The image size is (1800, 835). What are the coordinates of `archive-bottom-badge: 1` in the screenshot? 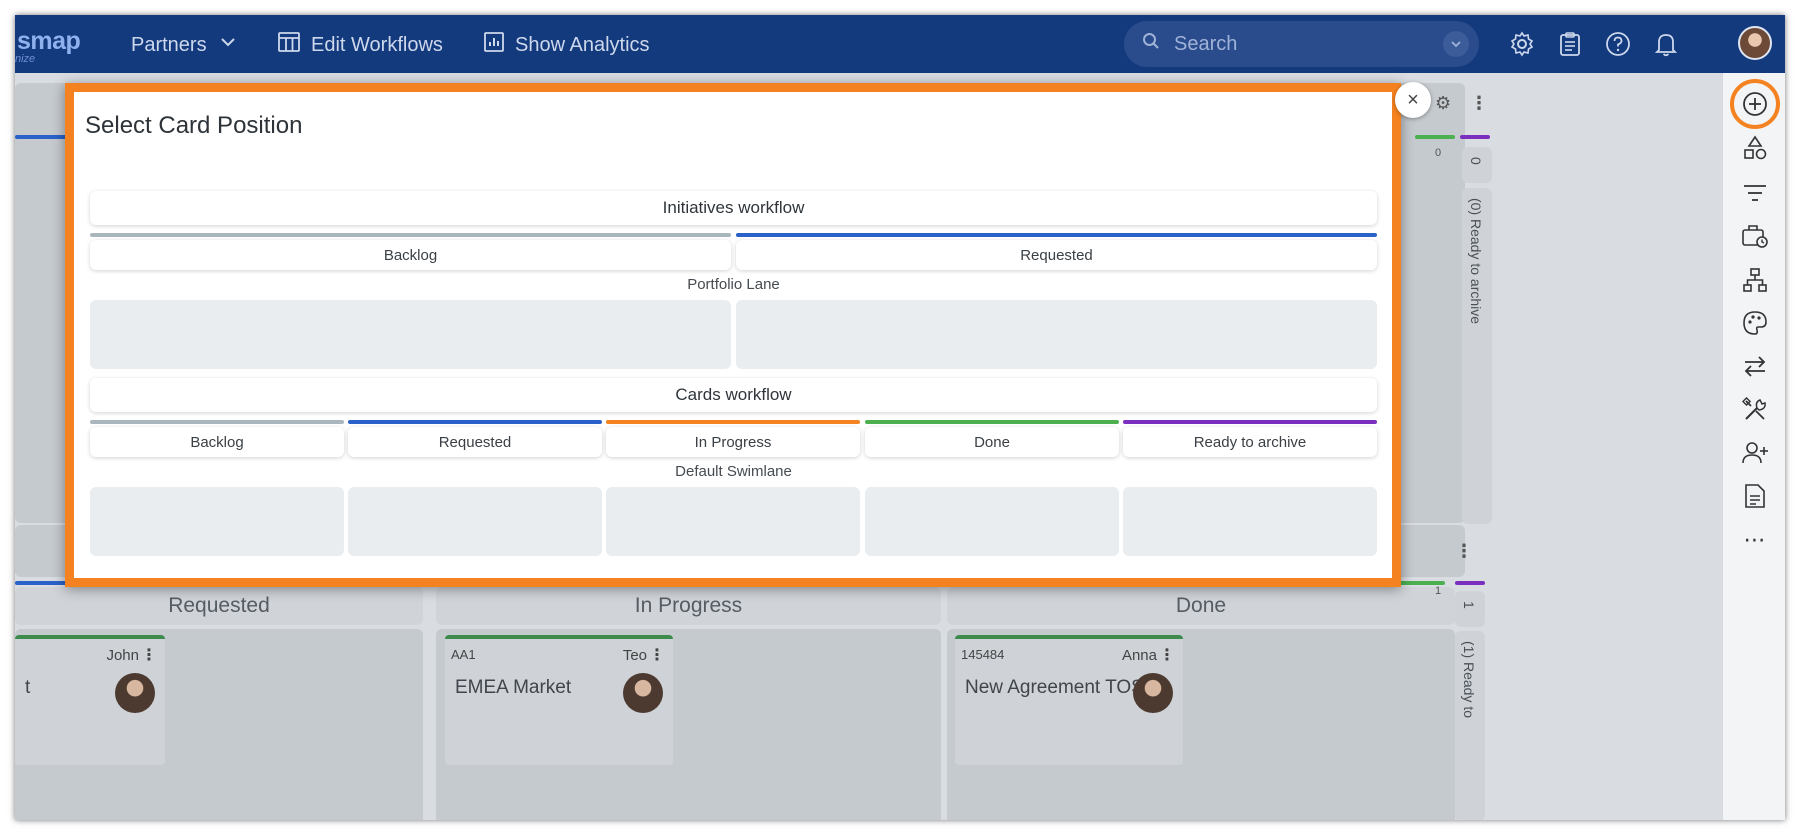 It's located at (1438, 591).